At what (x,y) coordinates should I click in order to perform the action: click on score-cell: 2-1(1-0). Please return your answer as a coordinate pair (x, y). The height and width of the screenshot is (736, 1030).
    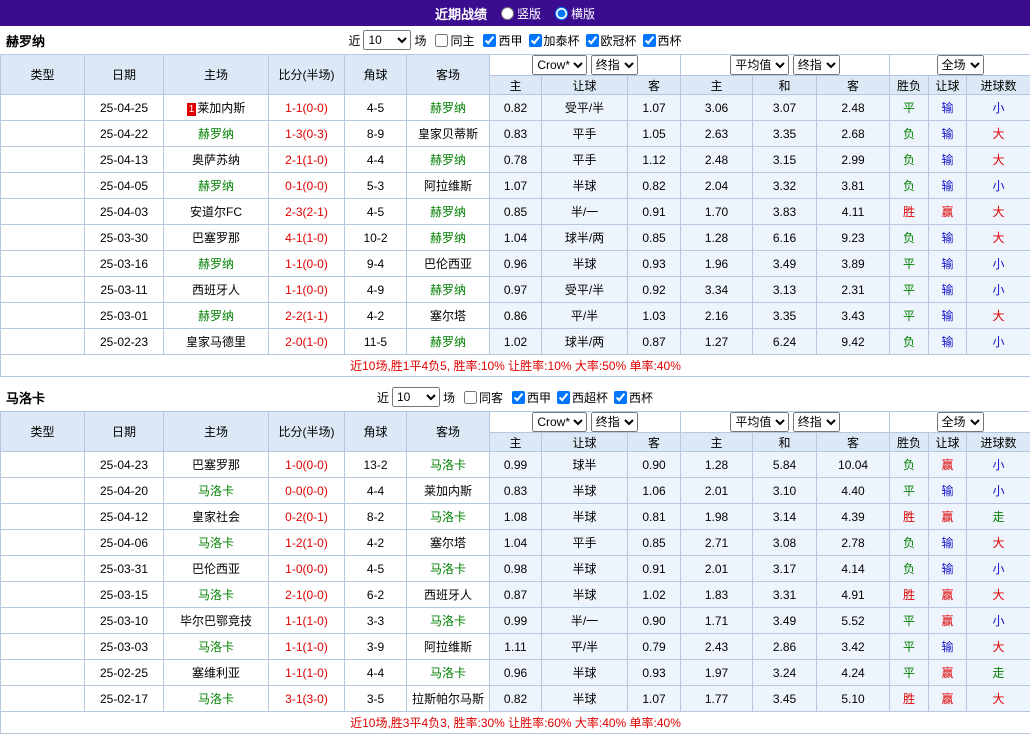
    Looking at the image, I should click on (306, 159).